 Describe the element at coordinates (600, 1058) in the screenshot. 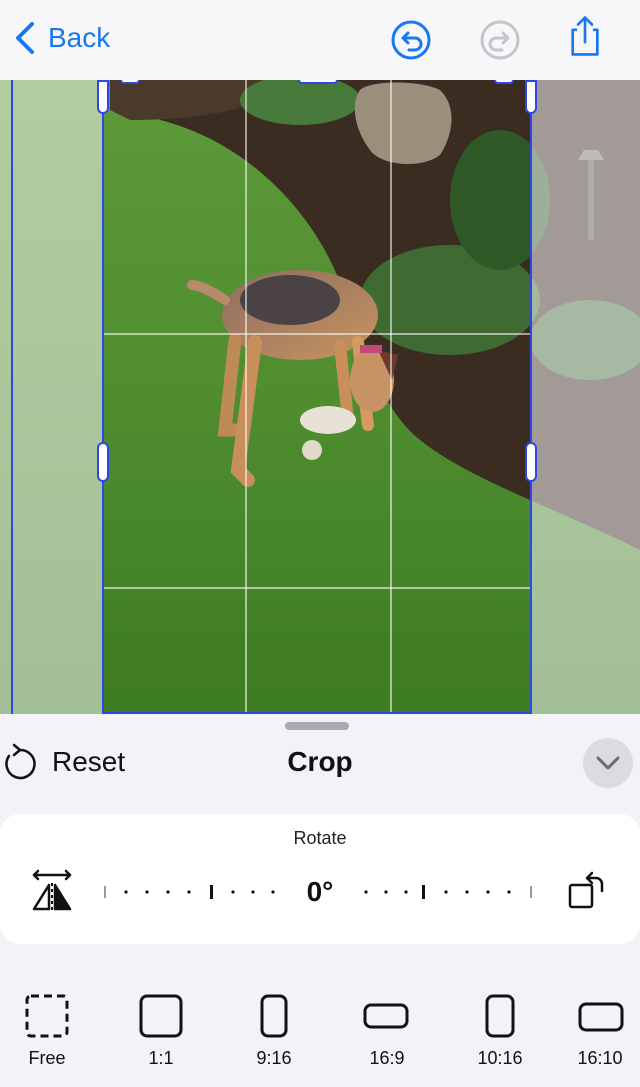

I see `aspect-ratio-label: 16:10` at that location.